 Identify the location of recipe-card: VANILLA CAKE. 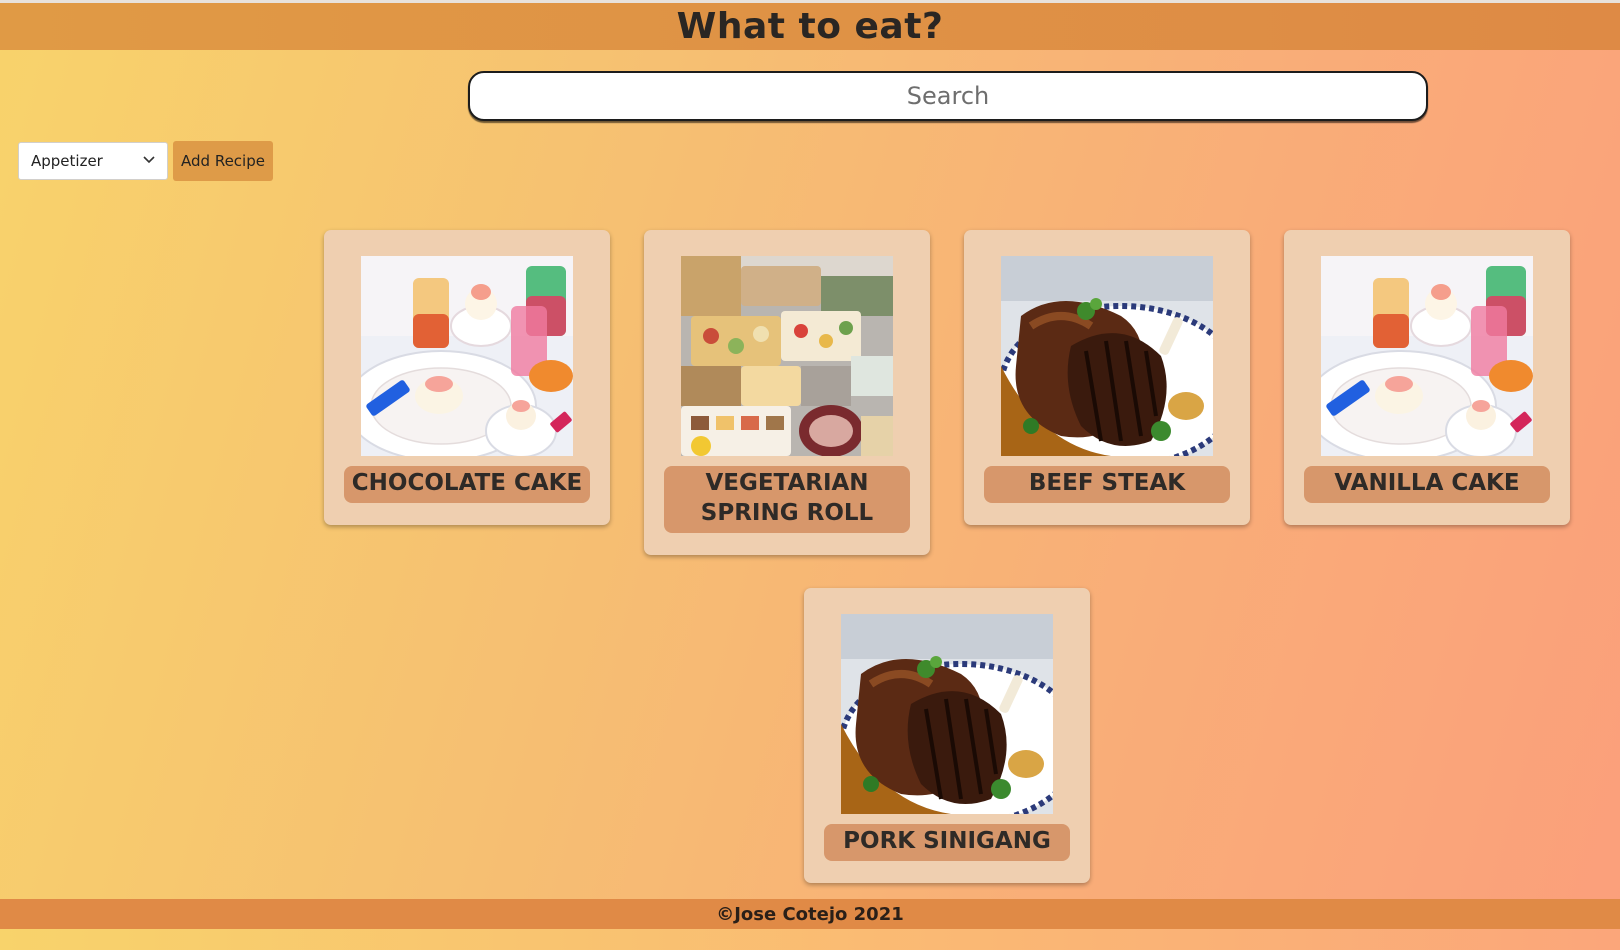
(1427, 377).